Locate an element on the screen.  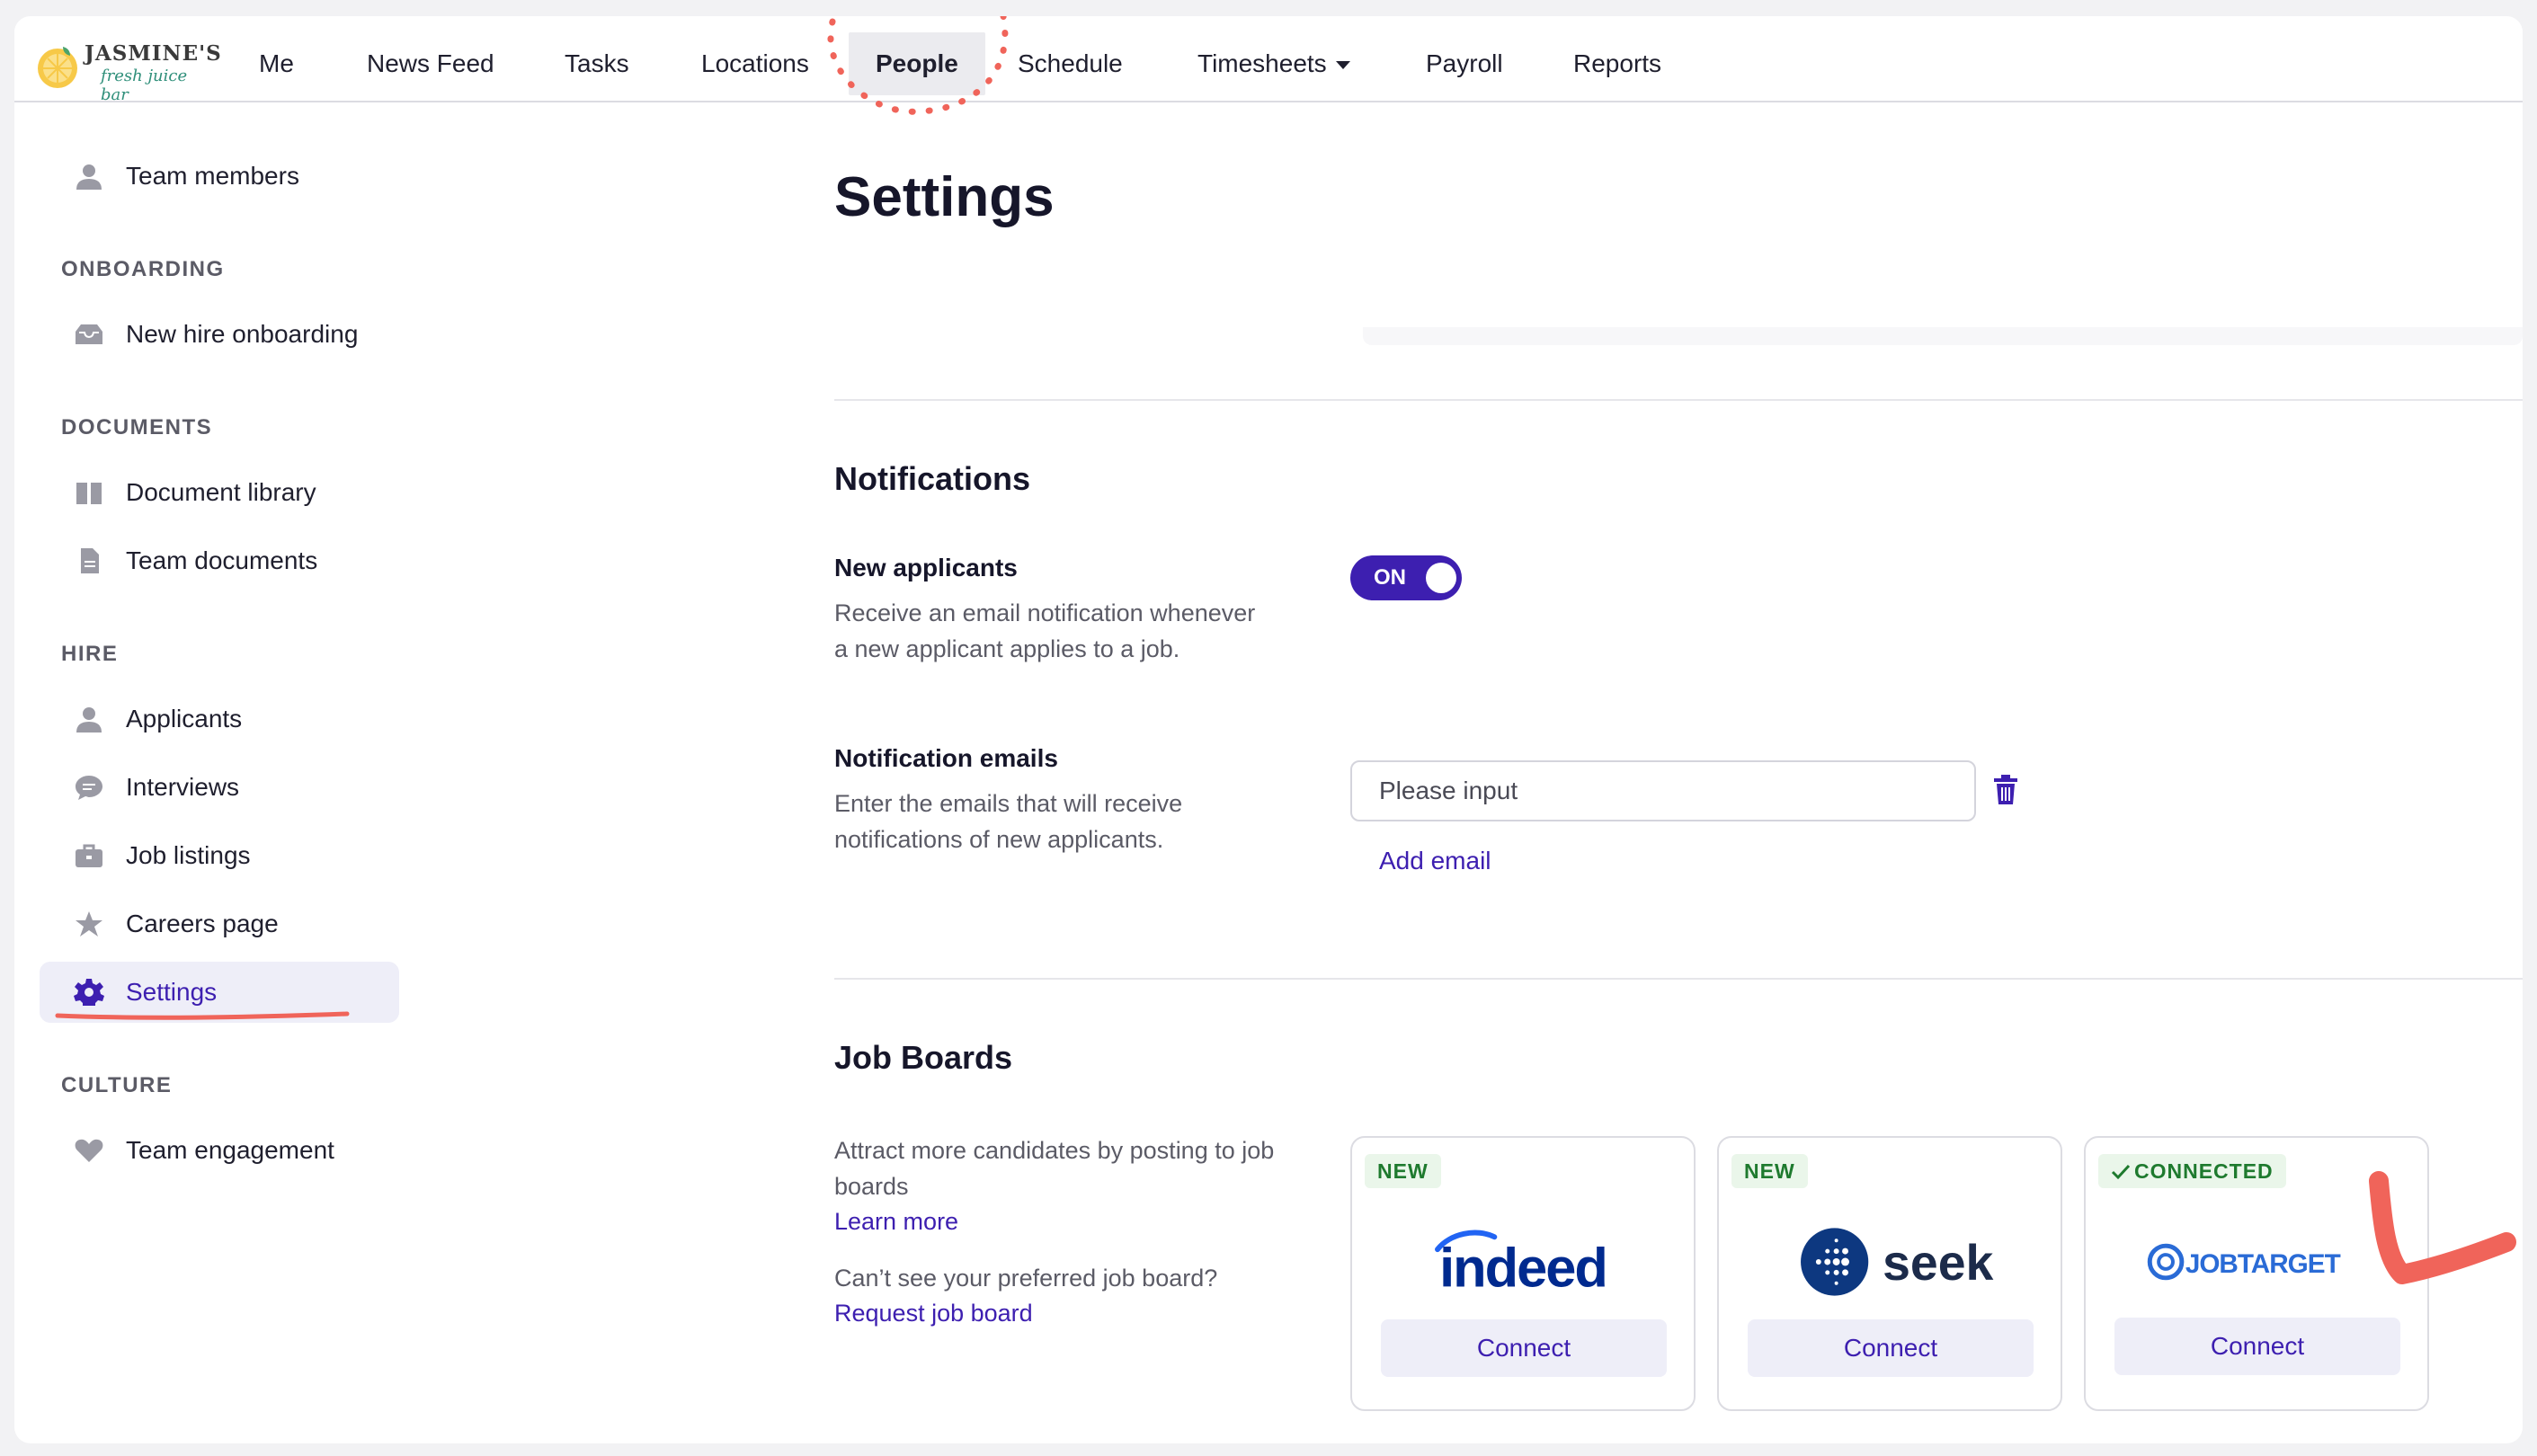
request-job-board-link: Request job board is located at coordinates (933, 1313).